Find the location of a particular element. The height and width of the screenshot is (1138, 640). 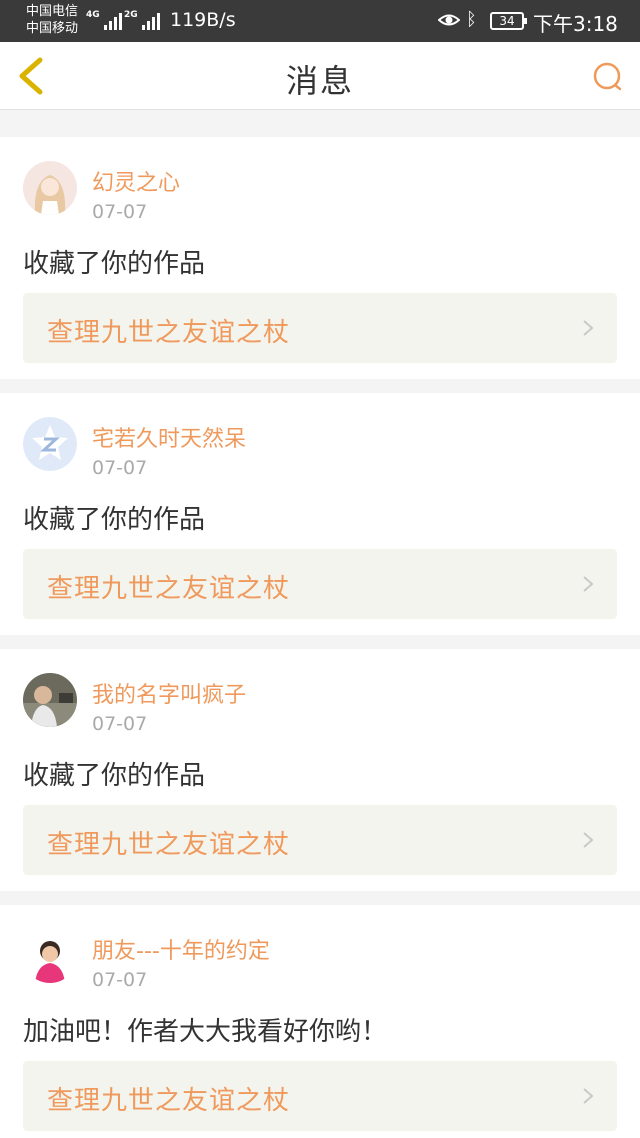

signal-4g-icon: 4G is located at coordinates (104, 20).